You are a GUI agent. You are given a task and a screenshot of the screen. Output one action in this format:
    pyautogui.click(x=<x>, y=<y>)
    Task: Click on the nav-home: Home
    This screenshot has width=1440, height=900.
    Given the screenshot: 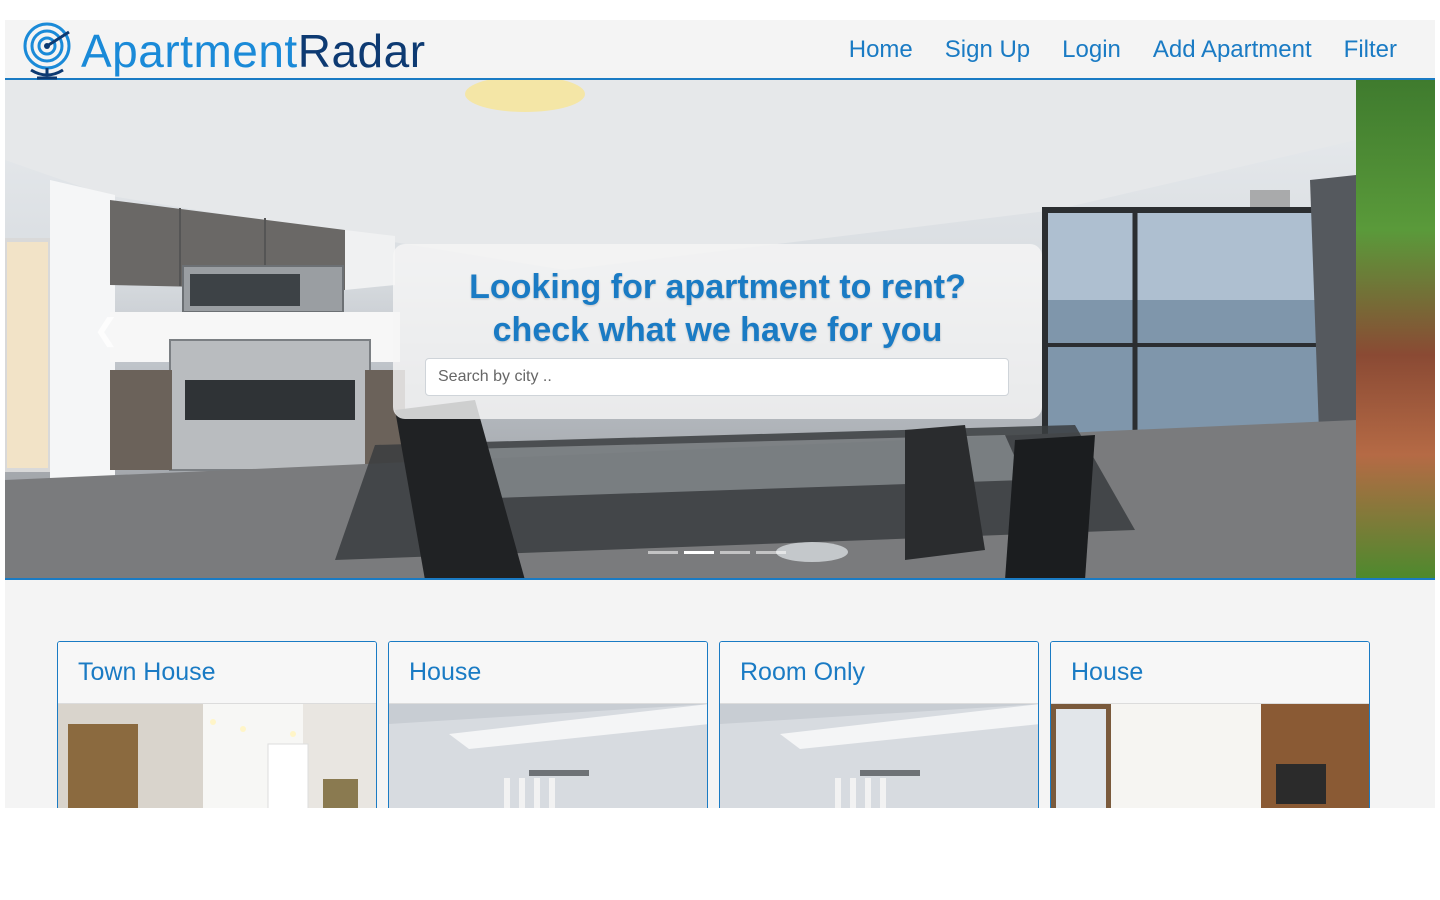 What is the action you would take?
    pyautogui.click(x=881, y=50)
    